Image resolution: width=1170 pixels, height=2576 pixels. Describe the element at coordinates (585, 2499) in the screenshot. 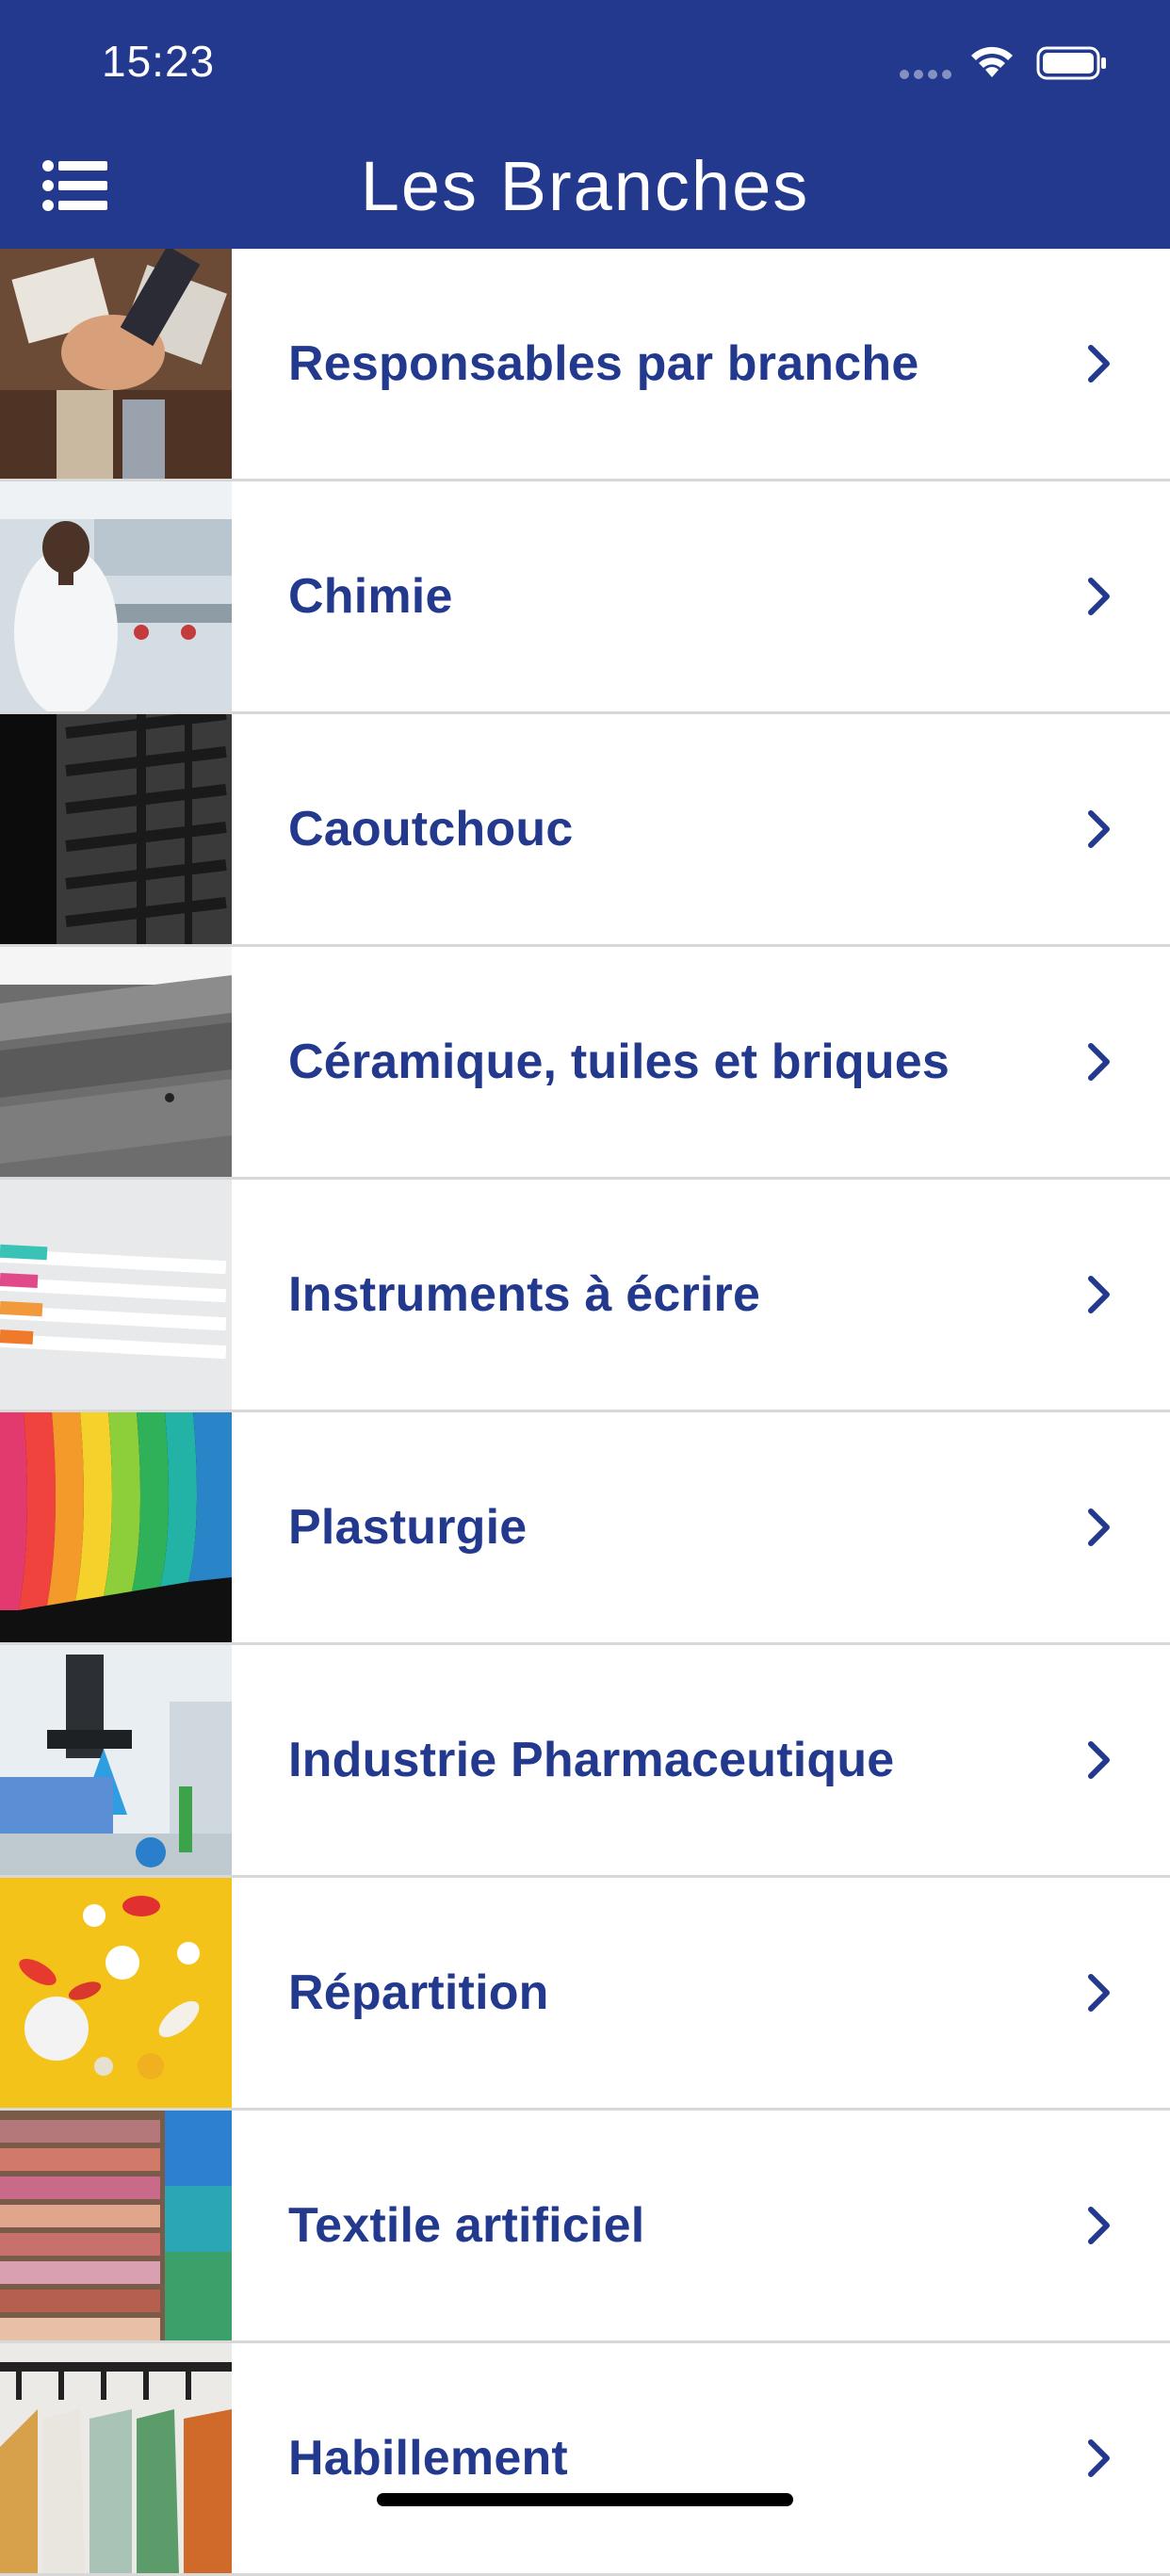

I see `home-indicator` at that location.